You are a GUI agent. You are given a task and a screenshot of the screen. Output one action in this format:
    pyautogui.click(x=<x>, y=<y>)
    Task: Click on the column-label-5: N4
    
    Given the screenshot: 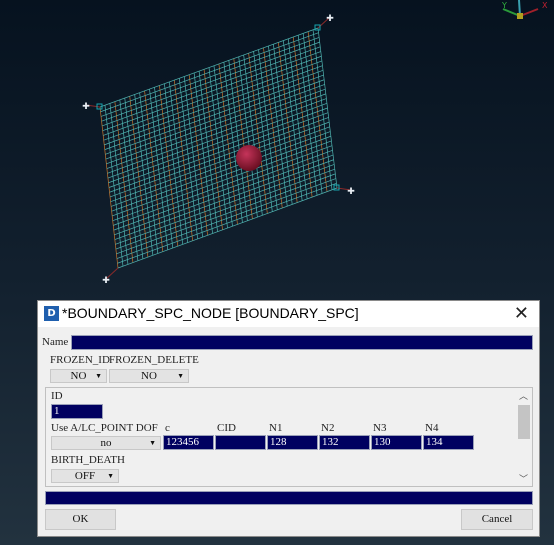 What is the action you would take?
    pyautogui.click(x=432, y=428)
    